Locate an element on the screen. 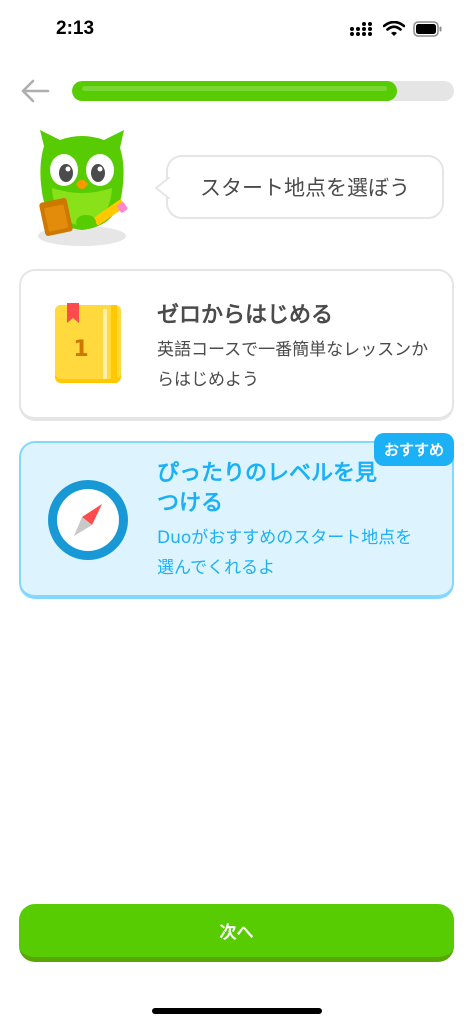  next-button: 次へ is located at coordinates (236, 933).